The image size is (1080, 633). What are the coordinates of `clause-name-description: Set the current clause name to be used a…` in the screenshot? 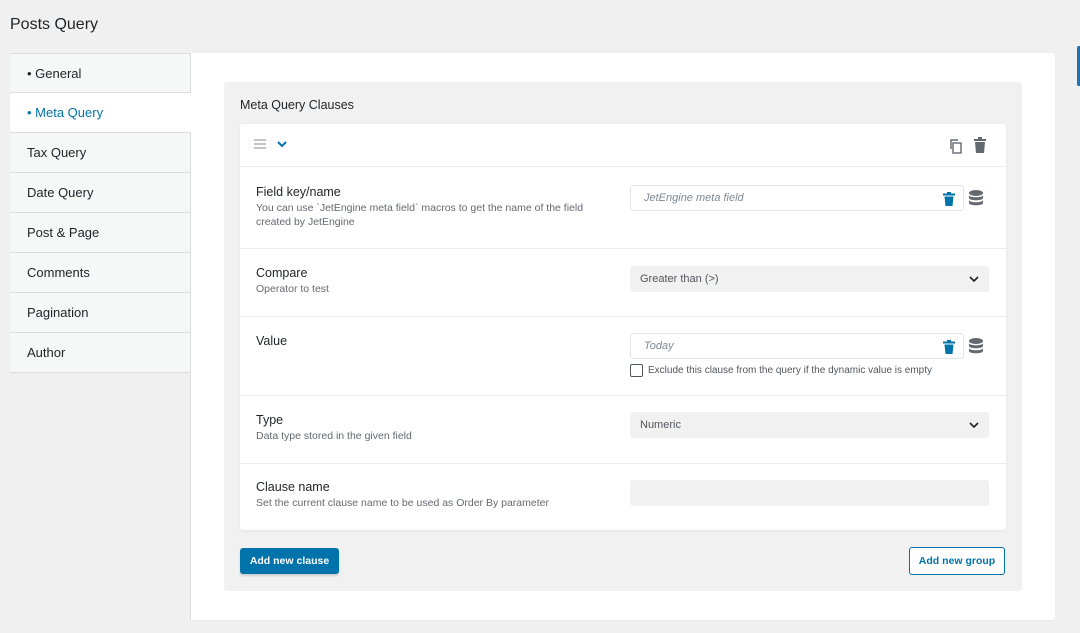 It's located at (402, 503).